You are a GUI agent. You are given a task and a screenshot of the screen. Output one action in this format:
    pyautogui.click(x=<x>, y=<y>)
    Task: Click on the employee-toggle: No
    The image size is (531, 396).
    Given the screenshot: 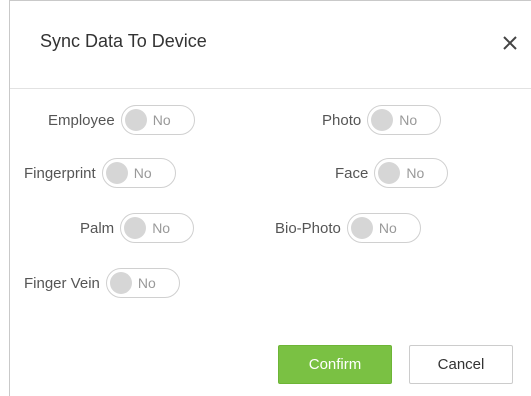 What is the action you would take?
    pyautogui.click(x=157, y=120)
    